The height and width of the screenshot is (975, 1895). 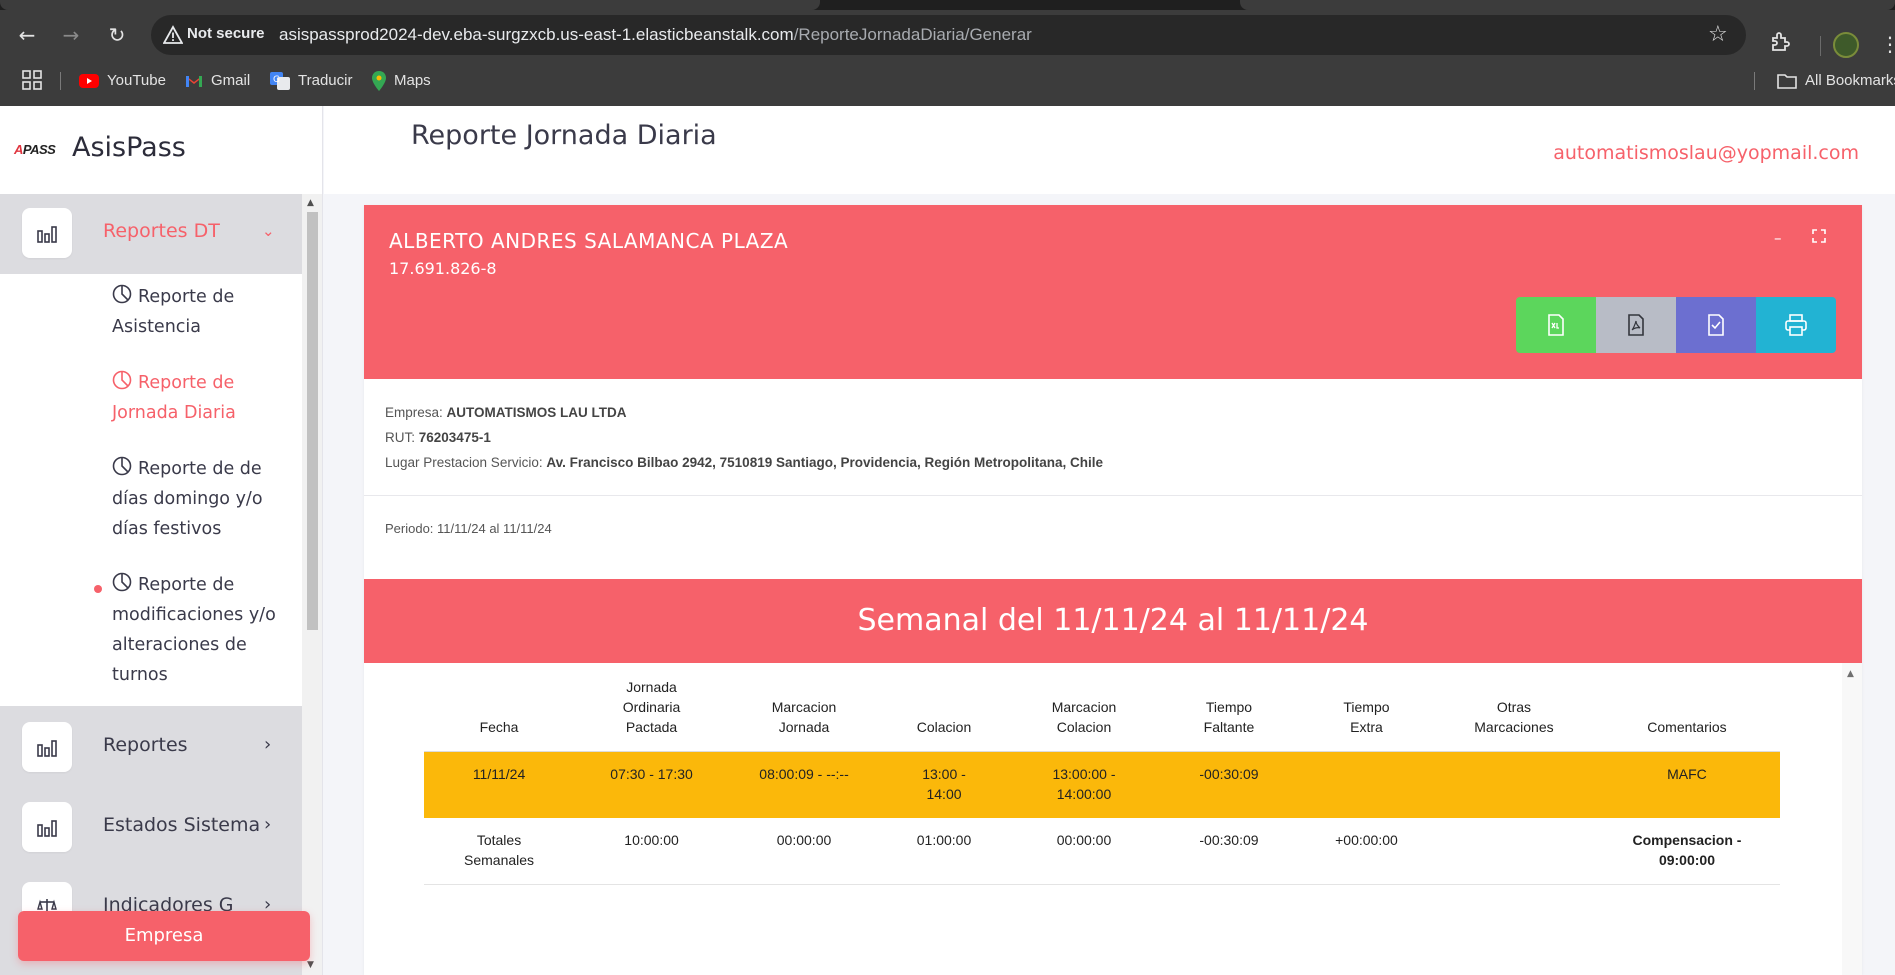 I want to click on extensions-icon, so click(x=1781, y=42).